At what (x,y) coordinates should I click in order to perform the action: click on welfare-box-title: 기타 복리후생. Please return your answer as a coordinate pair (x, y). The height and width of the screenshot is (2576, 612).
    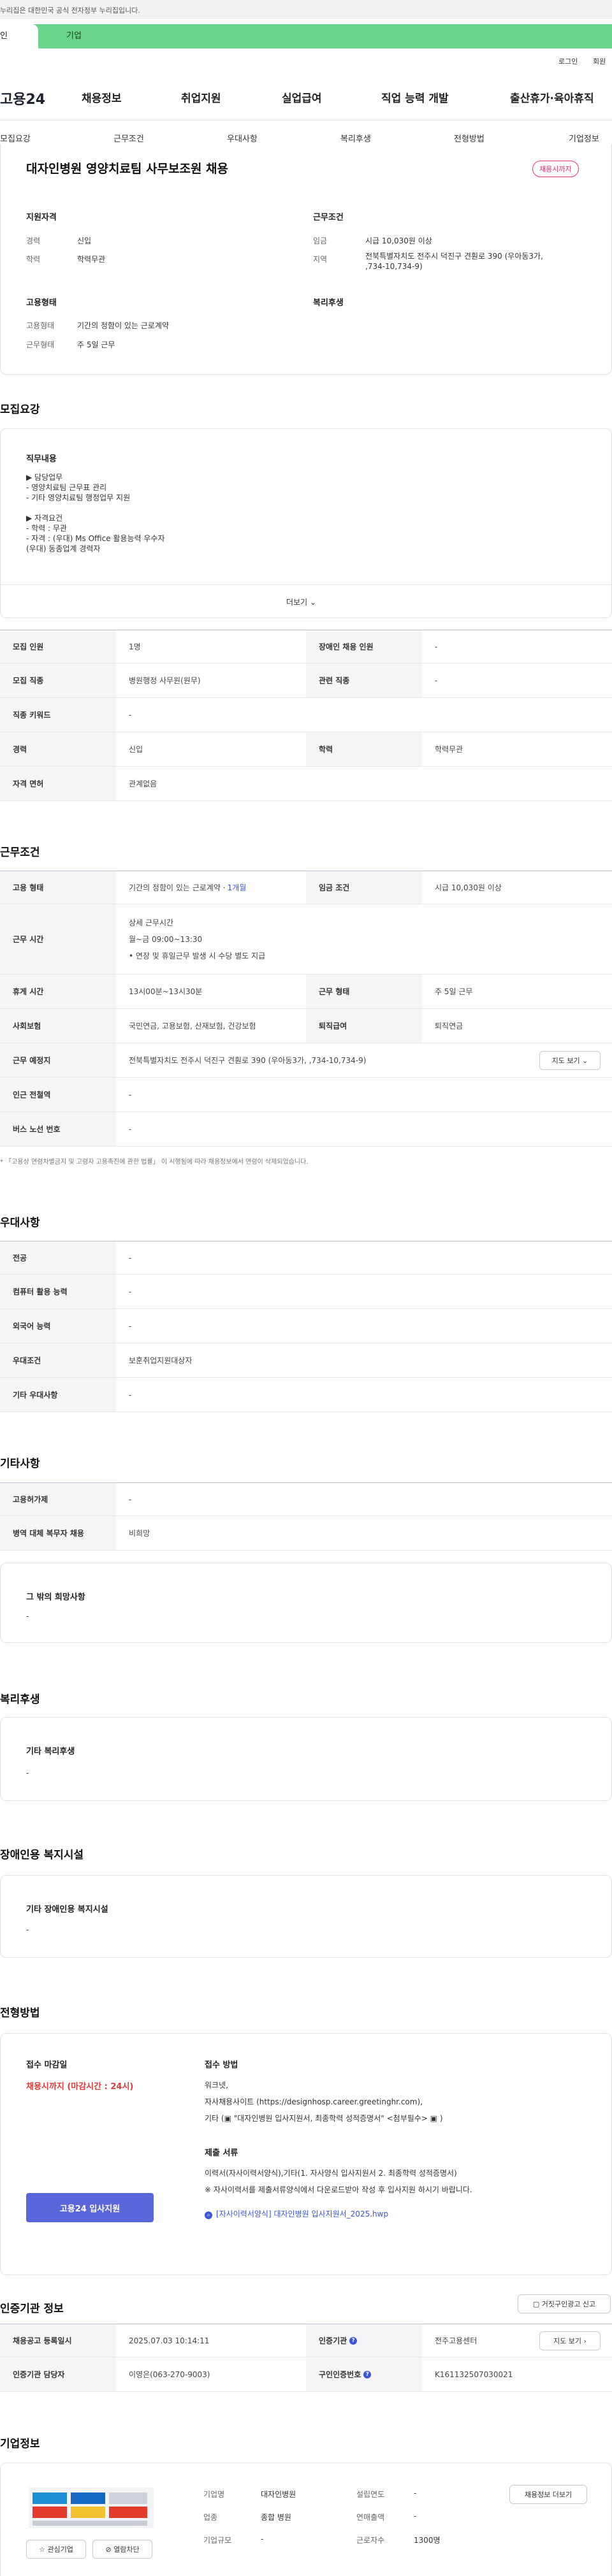
    Looking at the image, I should click on (50, 1751).